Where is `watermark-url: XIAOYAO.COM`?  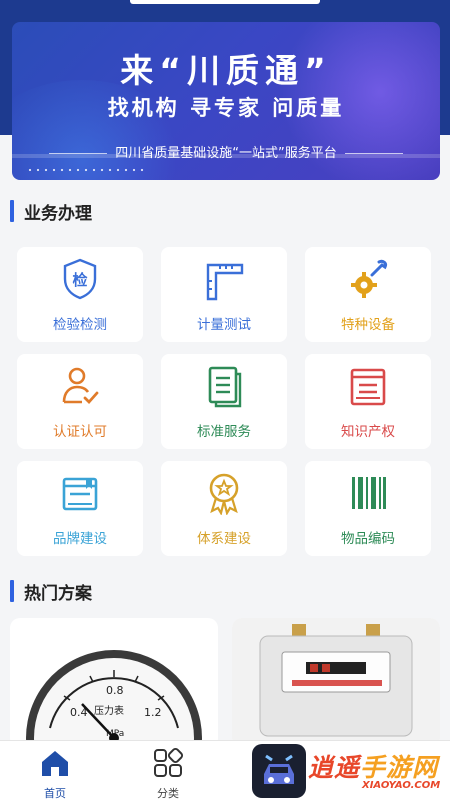 watermark-url: XIAOYAO.COM is located at coordinates (401, 785).